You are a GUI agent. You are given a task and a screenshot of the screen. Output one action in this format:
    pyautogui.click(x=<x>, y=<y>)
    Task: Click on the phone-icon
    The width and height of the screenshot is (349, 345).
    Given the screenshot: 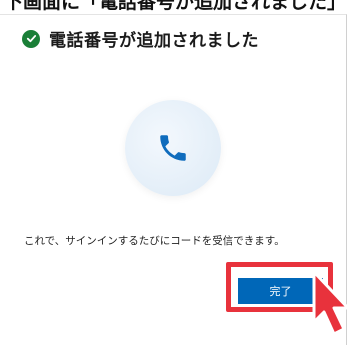 What is the action you would take?
    pyautogui.click(x=173, y=148)
    